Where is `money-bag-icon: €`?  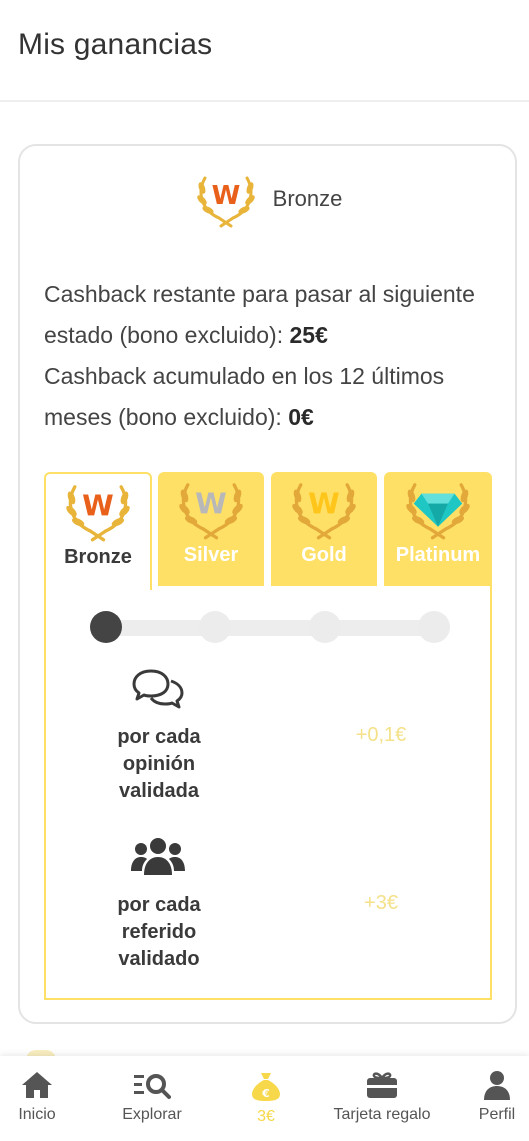 money-bag-icon: € is located at coordinates (266, 1087).